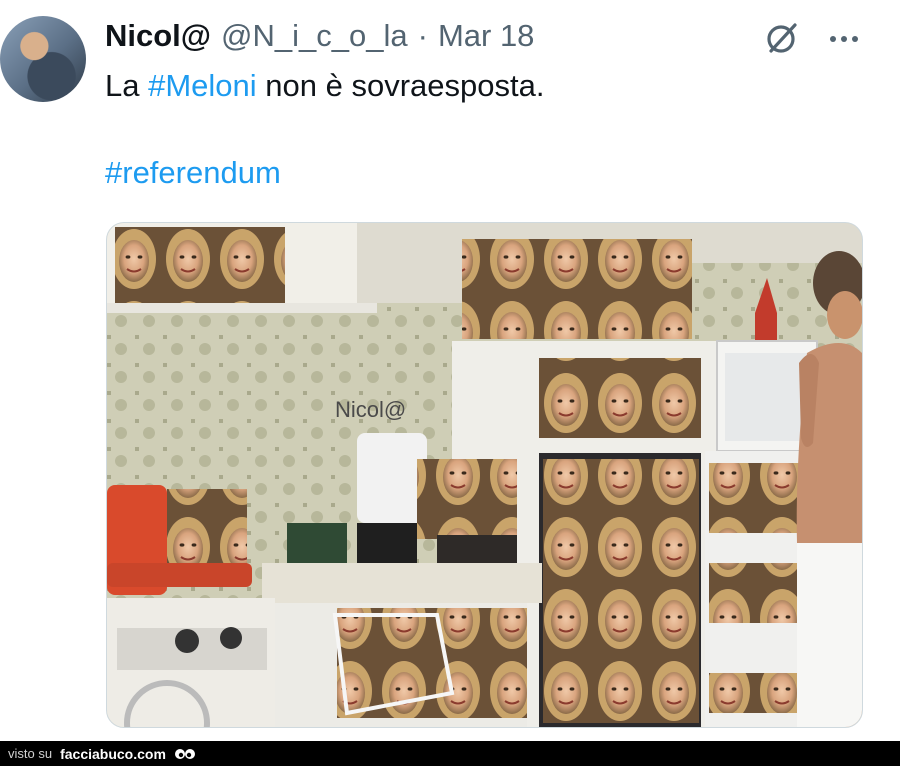 This screenshot has width=900, height=766. I want to click on display-name: Nicol@, so click(158, 36).